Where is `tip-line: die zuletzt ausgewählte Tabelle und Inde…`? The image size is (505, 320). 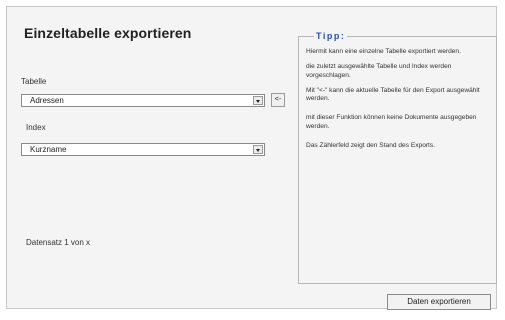
tip-line: die zuletzt ausgewählte Tabelle und Inde… is located at coordinates (379, 71).